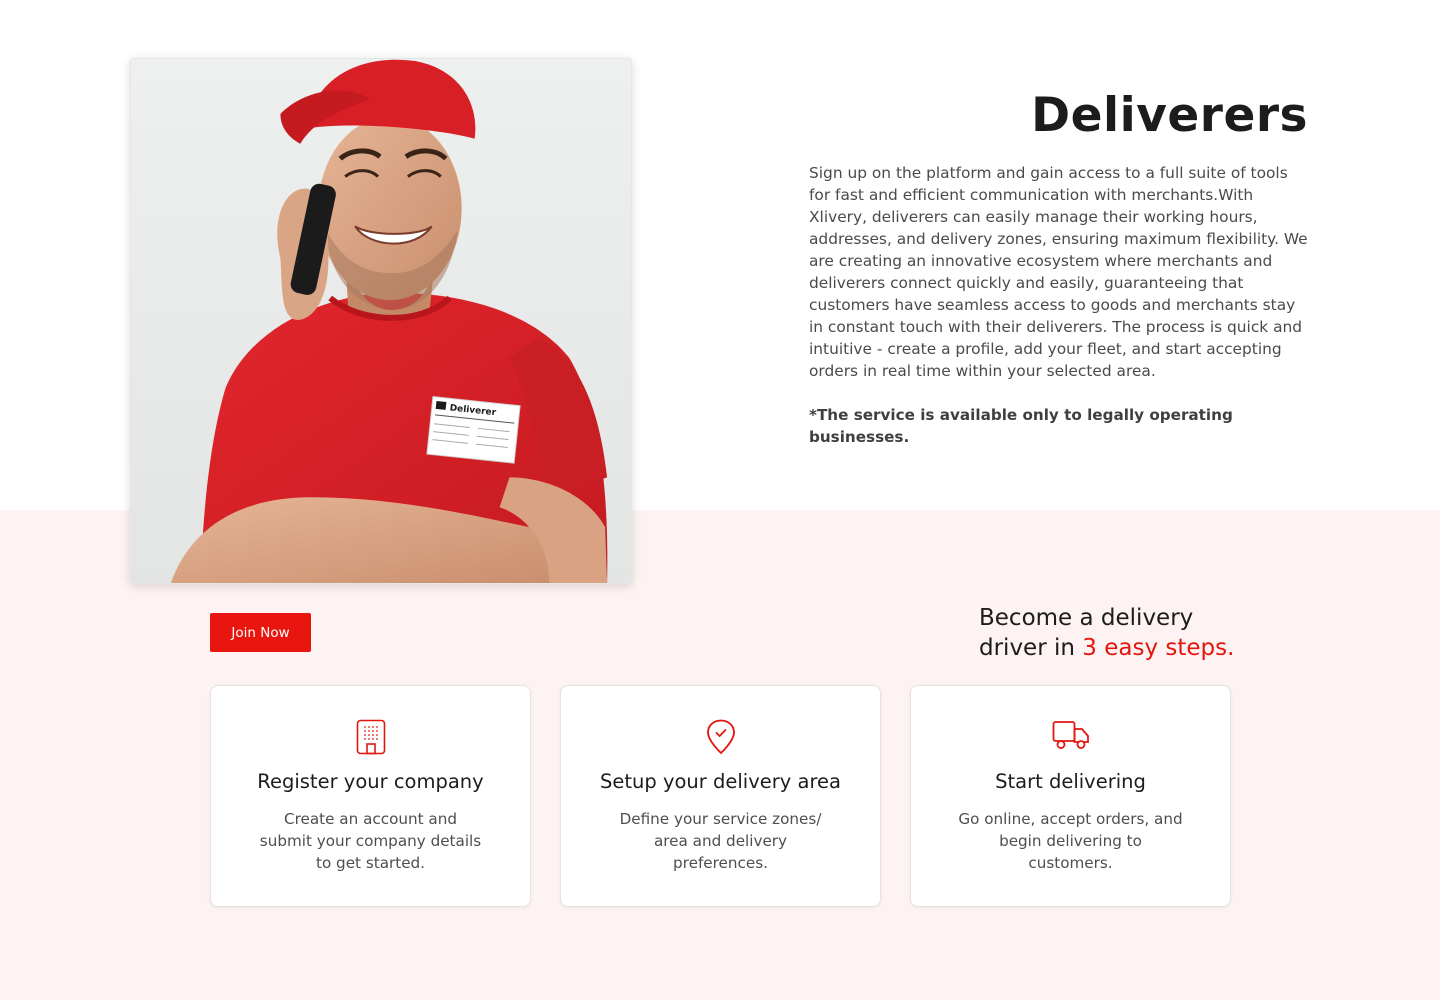  Describe the element at coordinates (370, 739) in the screenshot. I see `building-icon` at that location.